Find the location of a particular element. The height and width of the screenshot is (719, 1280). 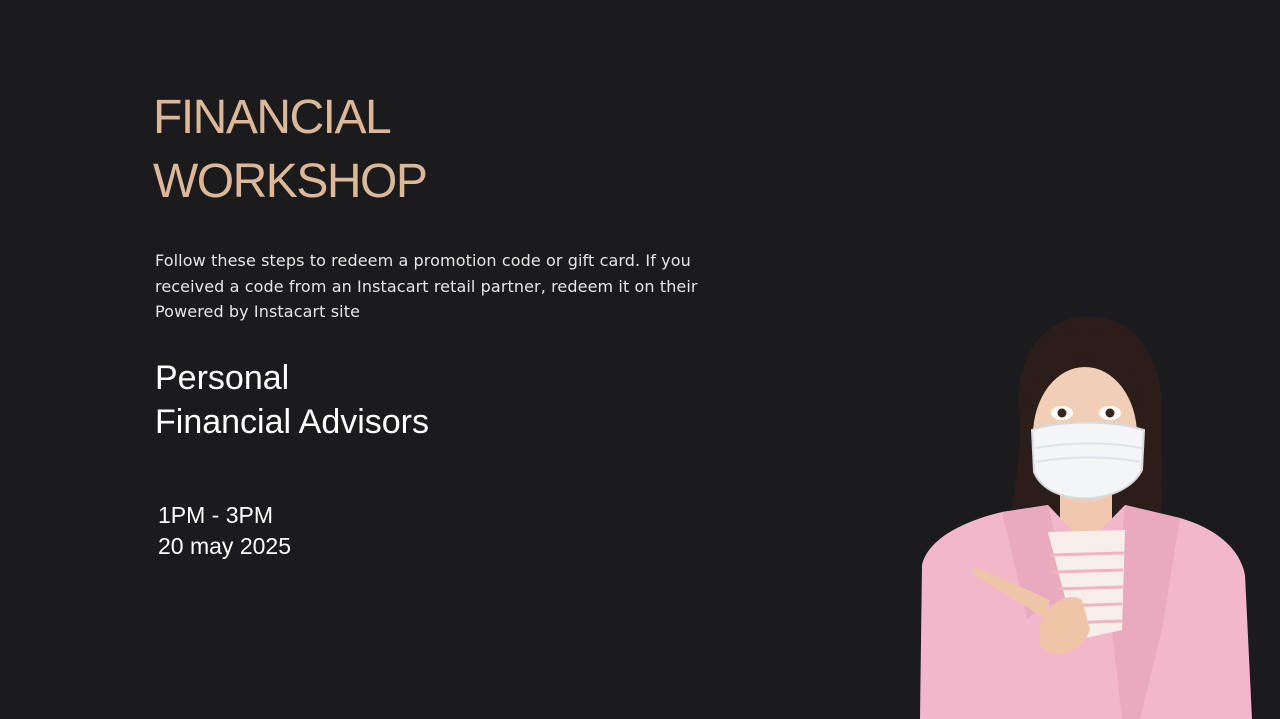

workshop-subtitle: Personal Financial Advisors is located at coordinates (292, 400).